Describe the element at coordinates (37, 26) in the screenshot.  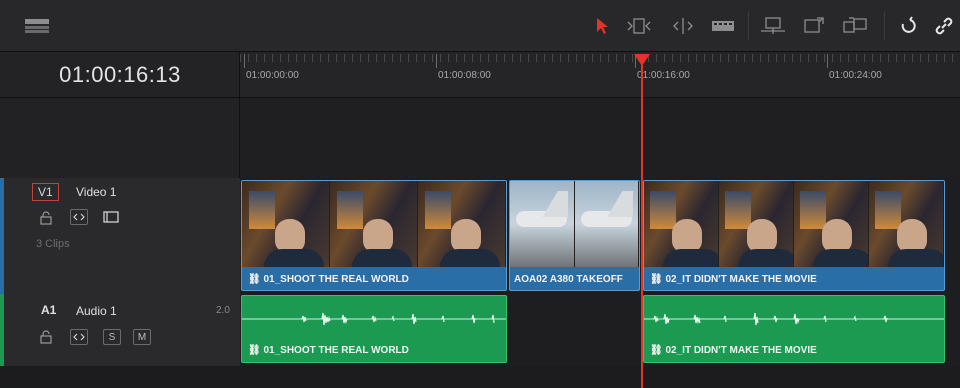
I see `layout-icon` at that location.